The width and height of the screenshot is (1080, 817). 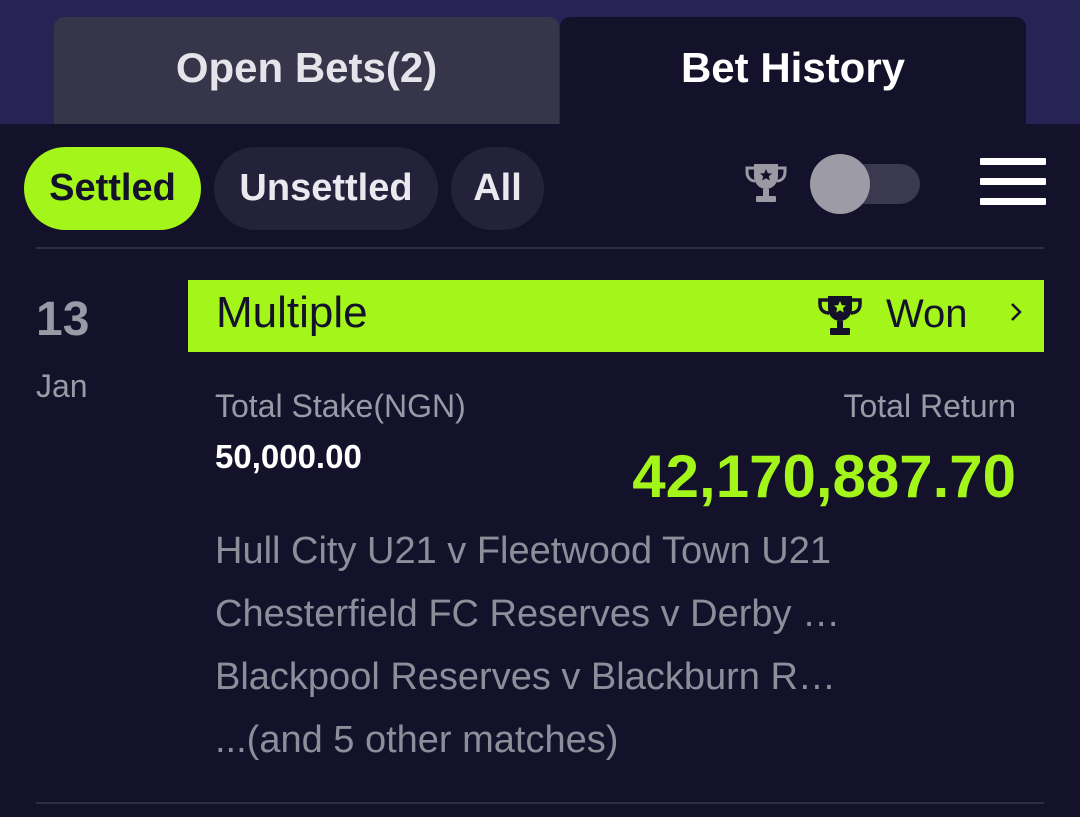 I want to click on filter-all-button: All, so click(x=497, y=188).